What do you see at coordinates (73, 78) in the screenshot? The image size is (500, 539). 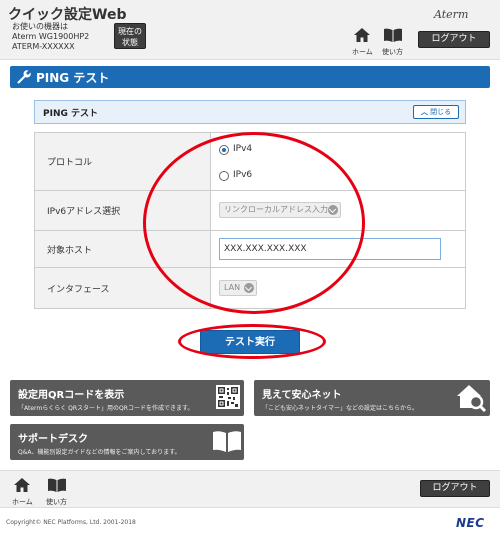 I see `section-title: PING テスト` at bounding box center [73, 78].